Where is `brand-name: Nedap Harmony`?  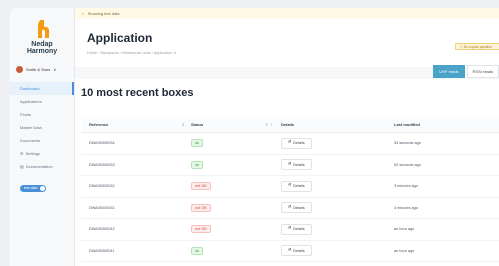
brand-name: Nedap Harmony is located at coordinates (42, 48).